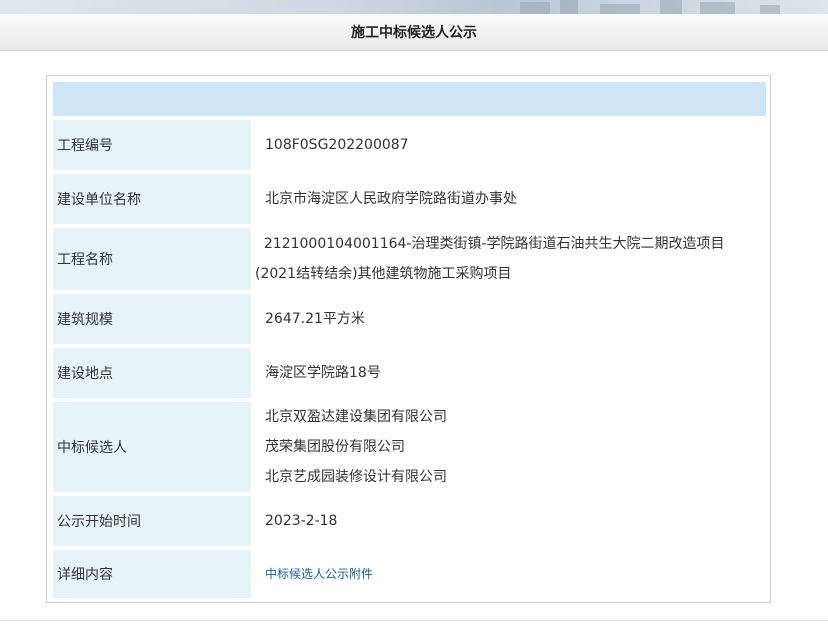 The height and width of the screenshot is (626, 828). I want to click on project-number-value: 108F0SG202200087, so click(337, 145).